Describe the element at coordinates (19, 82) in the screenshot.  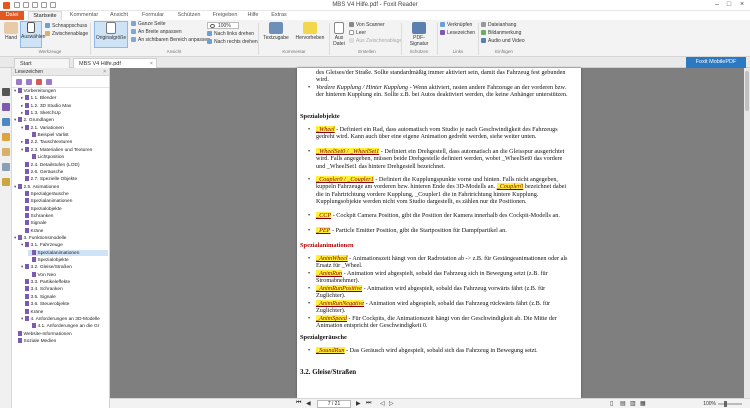
I see `expand-icon` at that location.